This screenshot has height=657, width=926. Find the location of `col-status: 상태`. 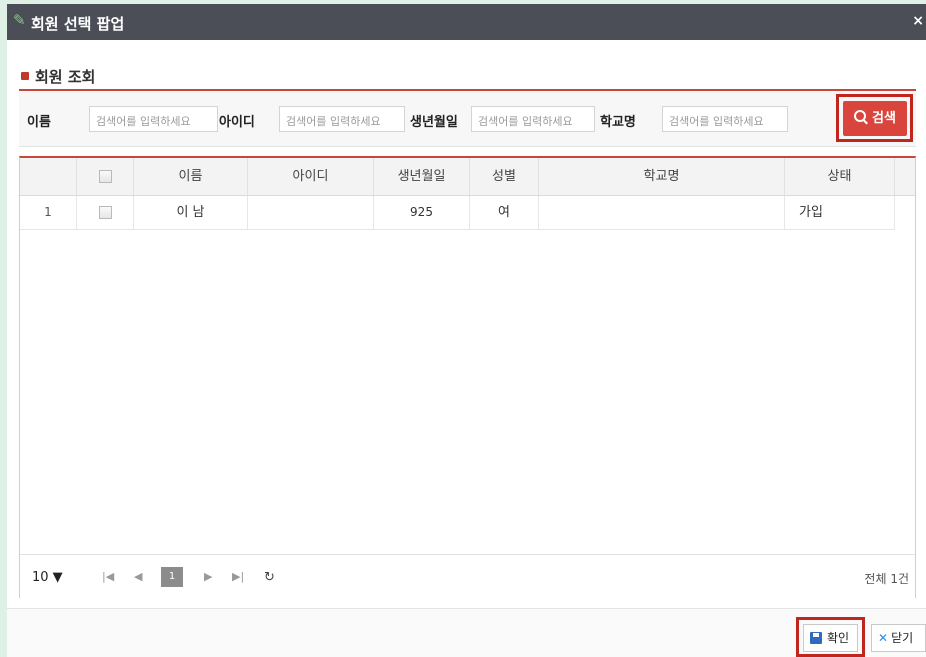

col-status: 상태 is located at coordinates (840, 176).